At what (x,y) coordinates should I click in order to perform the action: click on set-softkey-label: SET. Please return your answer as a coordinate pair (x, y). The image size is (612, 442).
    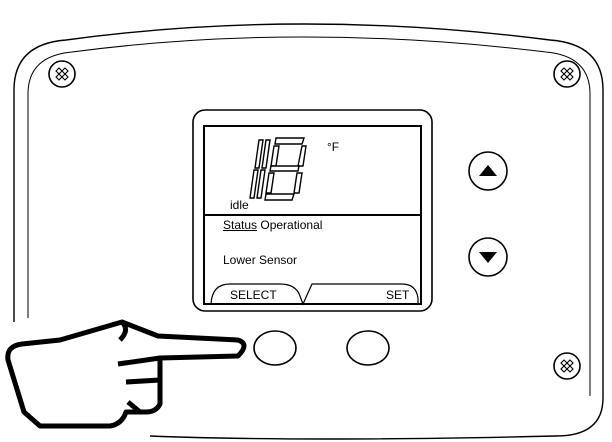
    Looking at the image, I should click on (398, 295).